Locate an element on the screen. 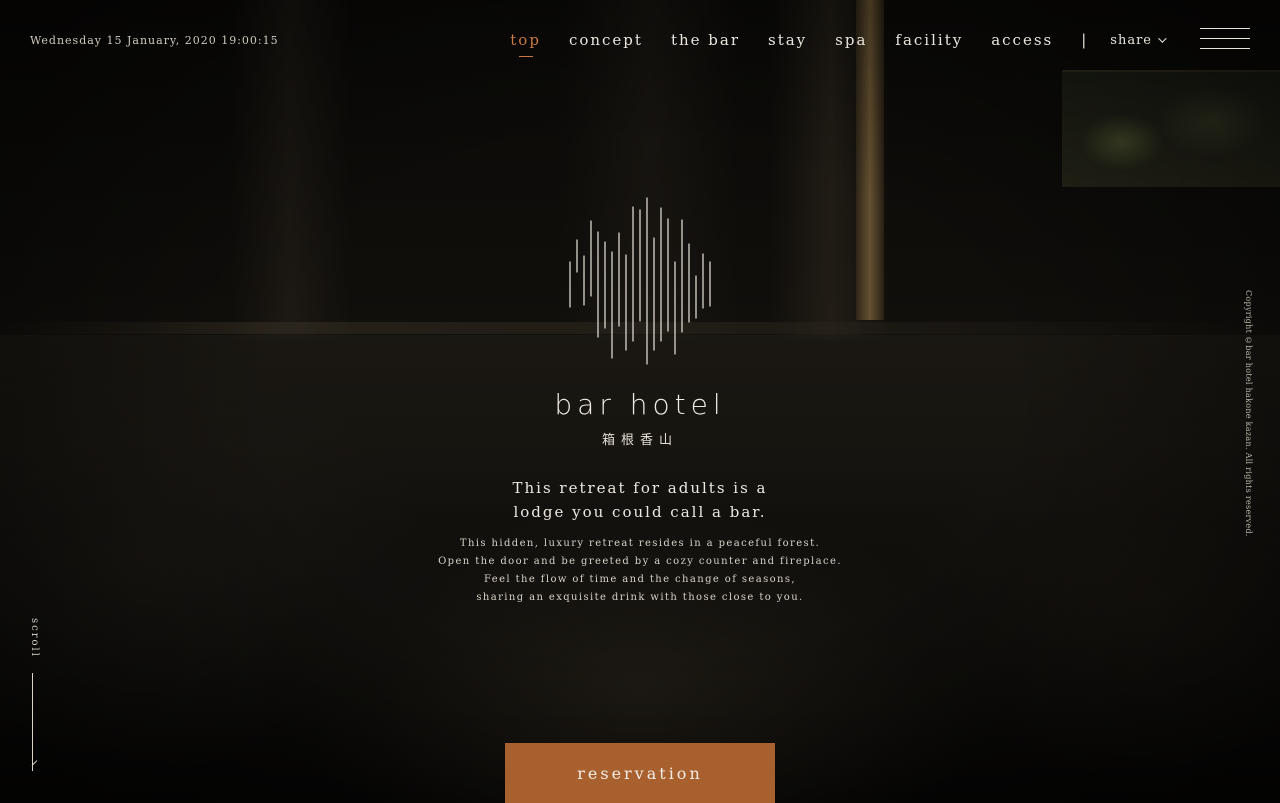  scroll-indicator: scroll is located at coordinates (34, 698).